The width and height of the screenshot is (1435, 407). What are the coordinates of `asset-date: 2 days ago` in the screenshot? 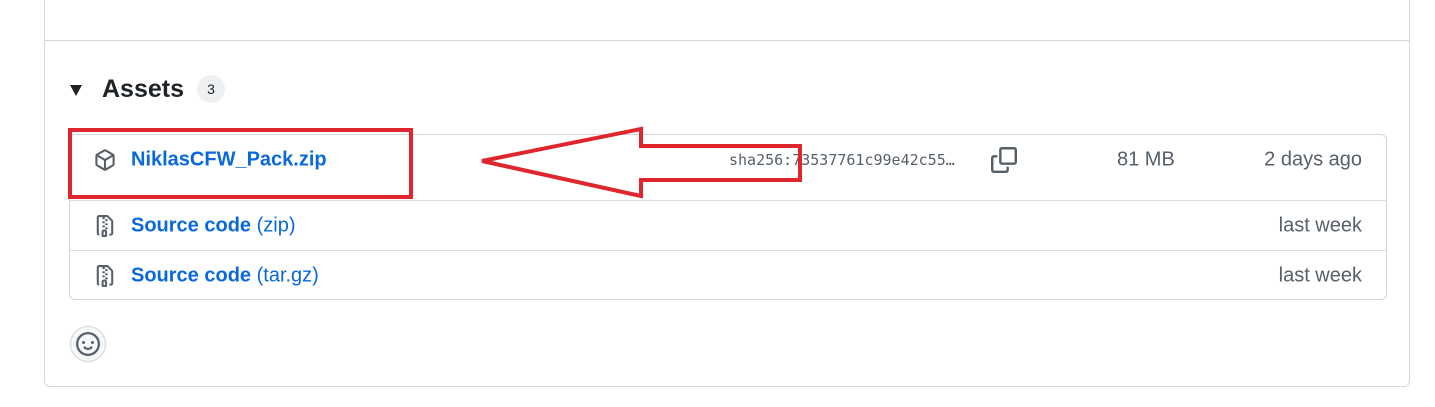 It's located at (1313, 159).